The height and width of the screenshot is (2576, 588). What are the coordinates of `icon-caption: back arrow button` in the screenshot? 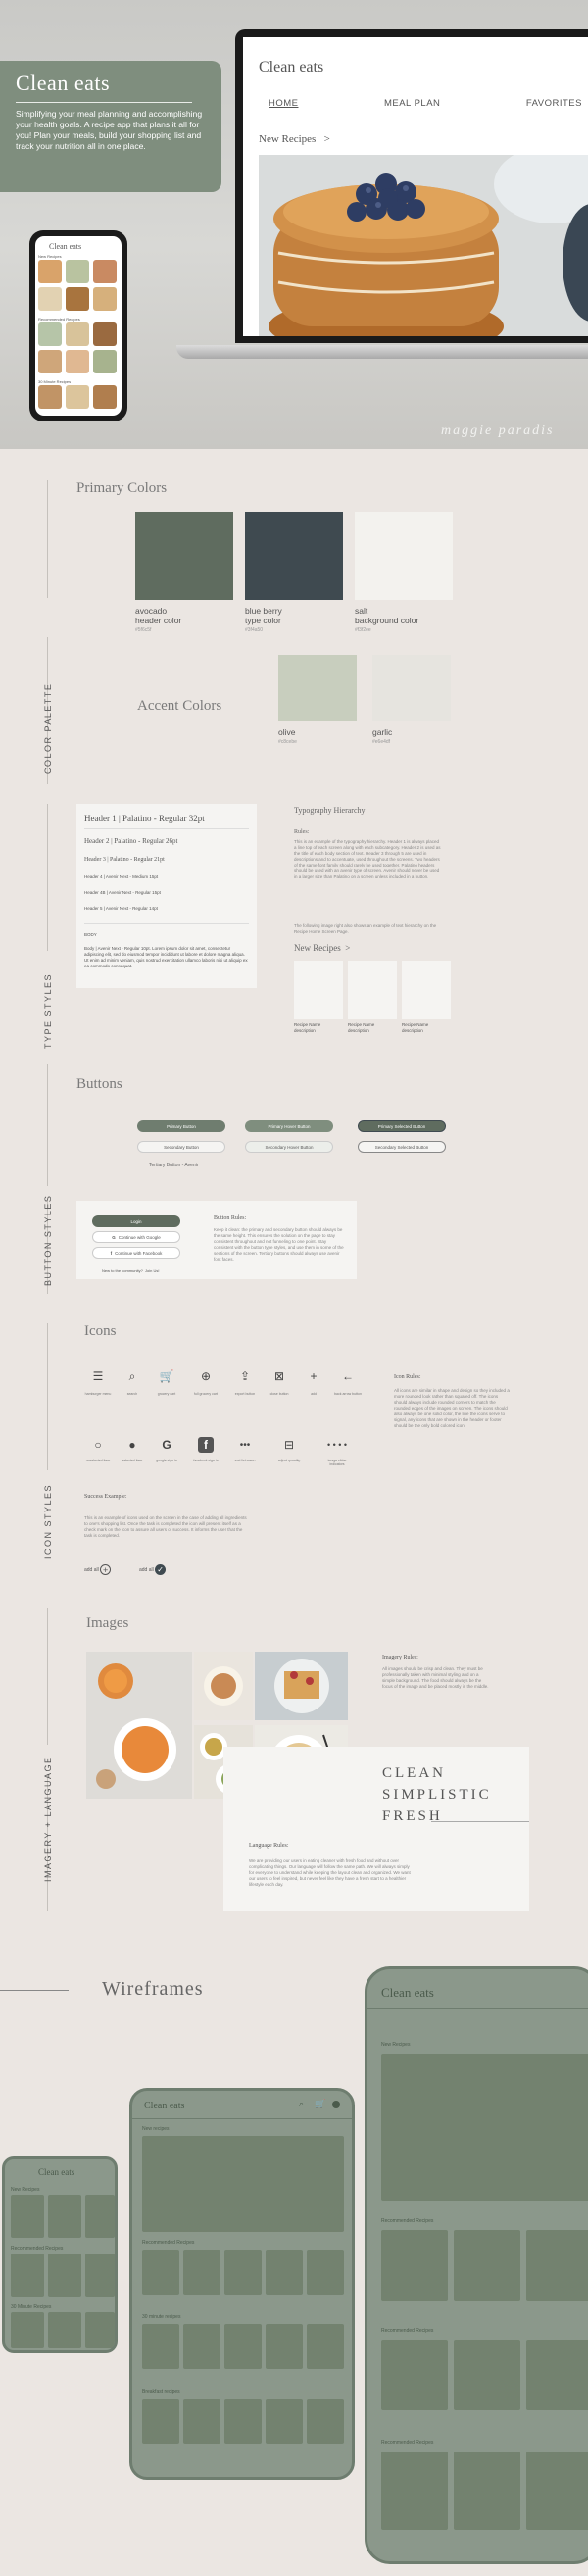 It's located at (348, 1394).